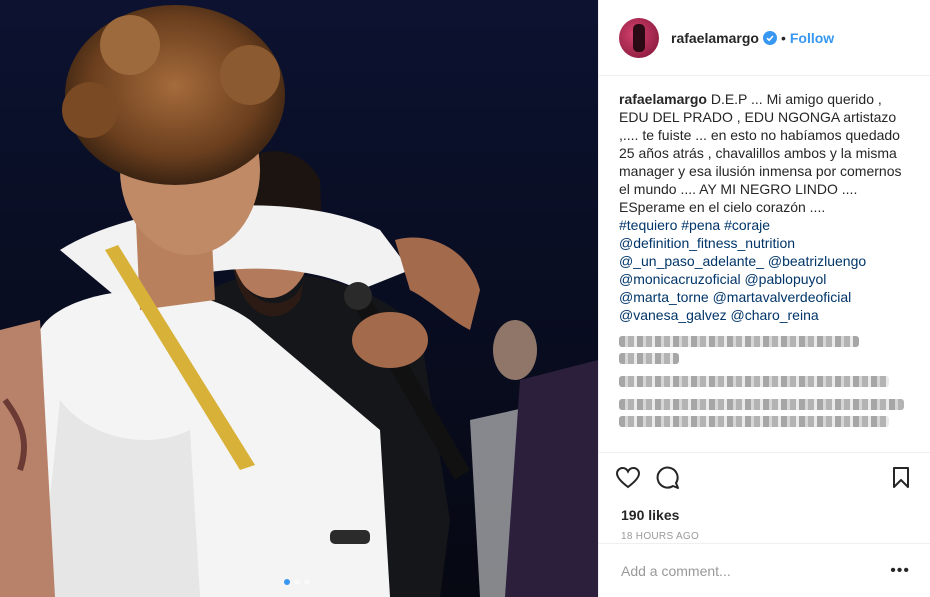  I want to click on caption-link: @definition_fitness_nutrition, so click(764, 243).